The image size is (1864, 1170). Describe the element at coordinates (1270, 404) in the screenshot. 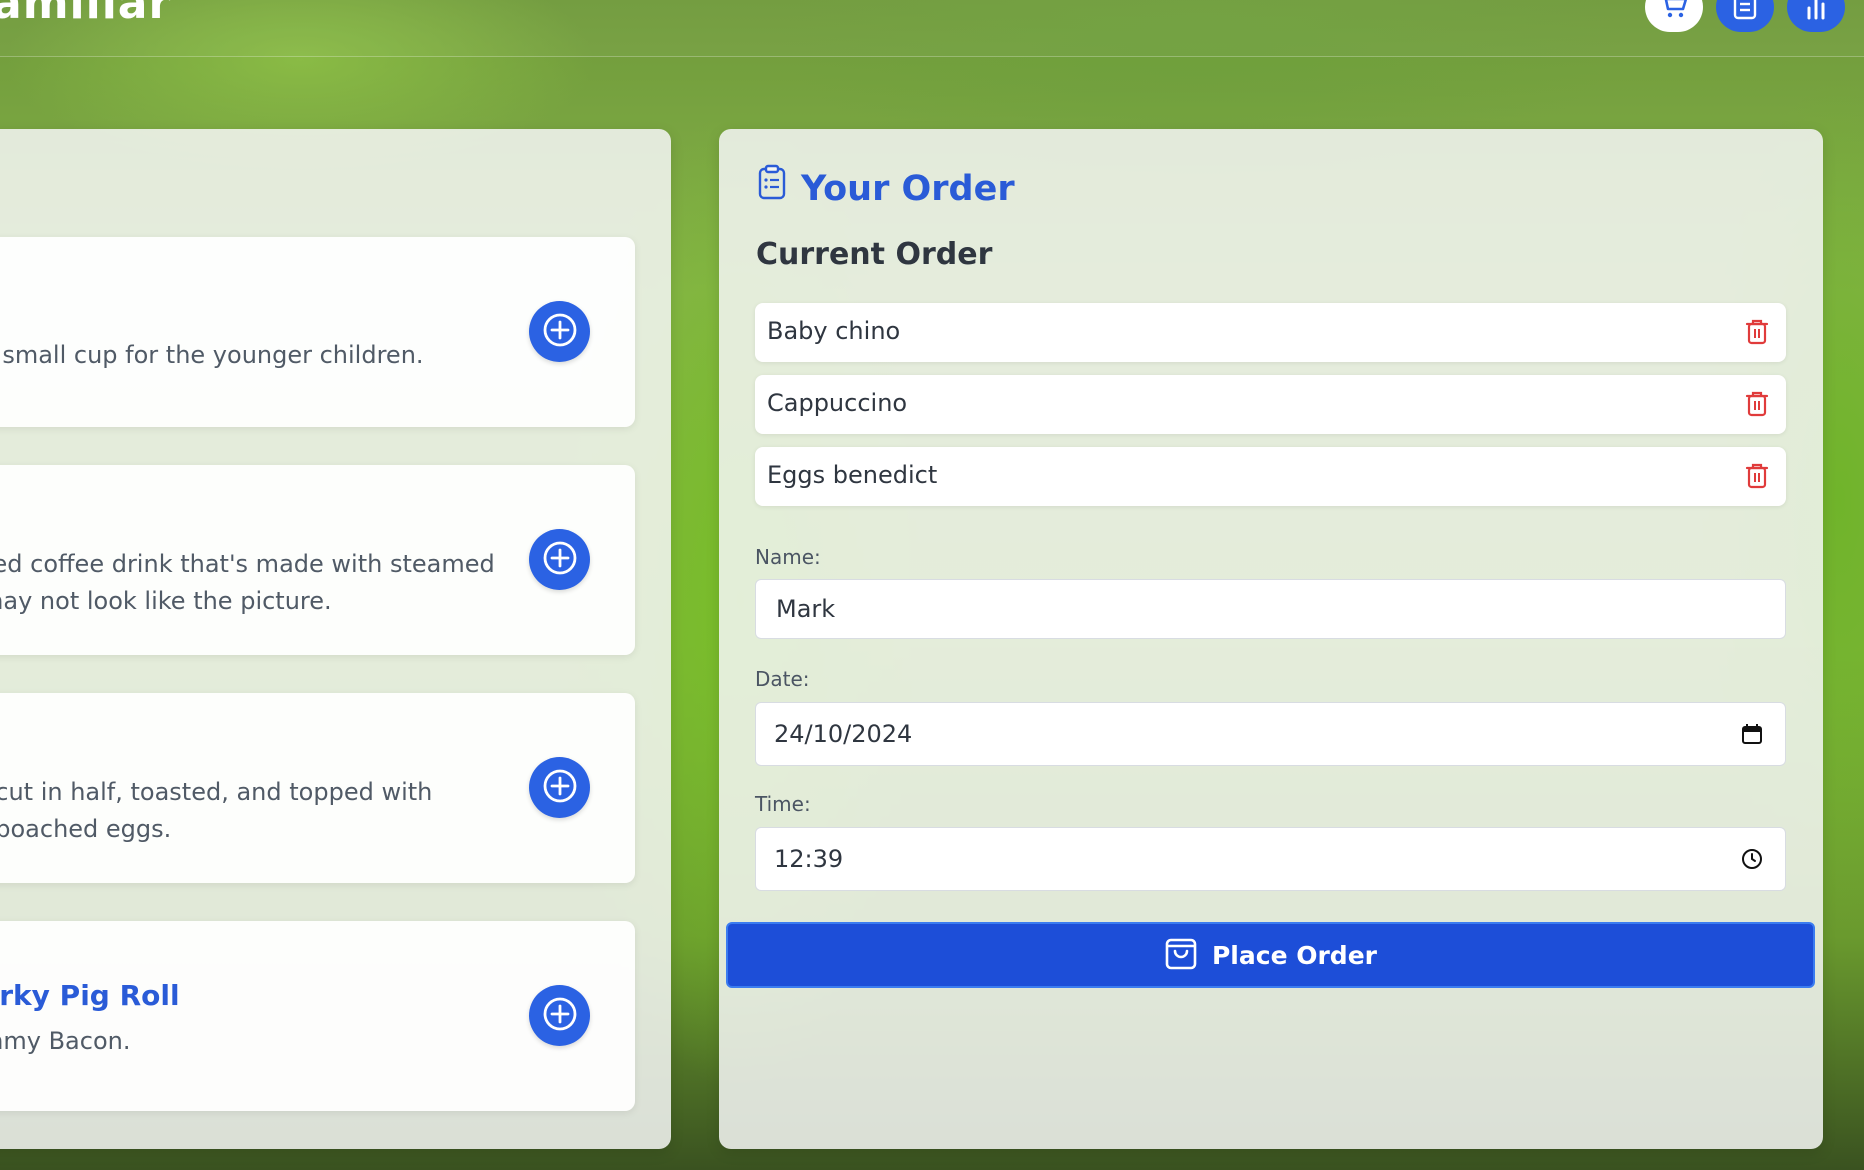

I see `order-item: Cappuccino` at that location.